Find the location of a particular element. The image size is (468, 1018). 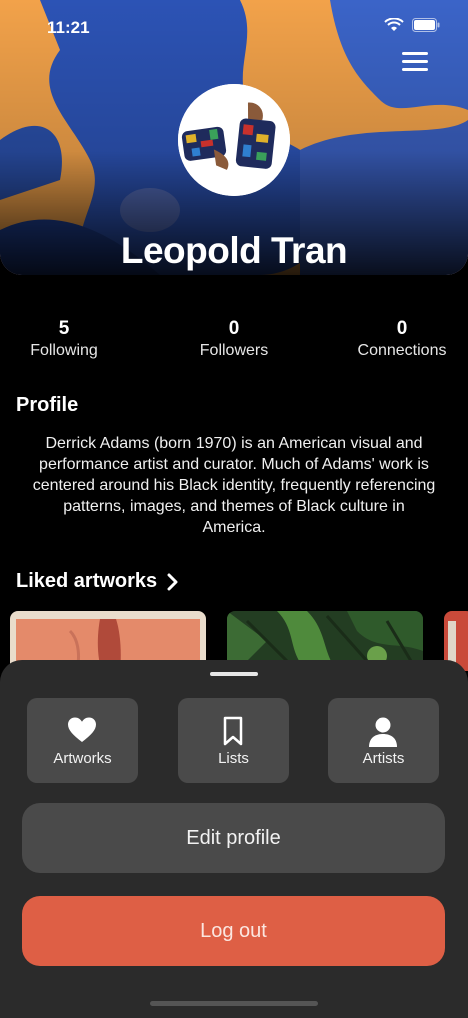

avatar is located at coordinates (234, 140).